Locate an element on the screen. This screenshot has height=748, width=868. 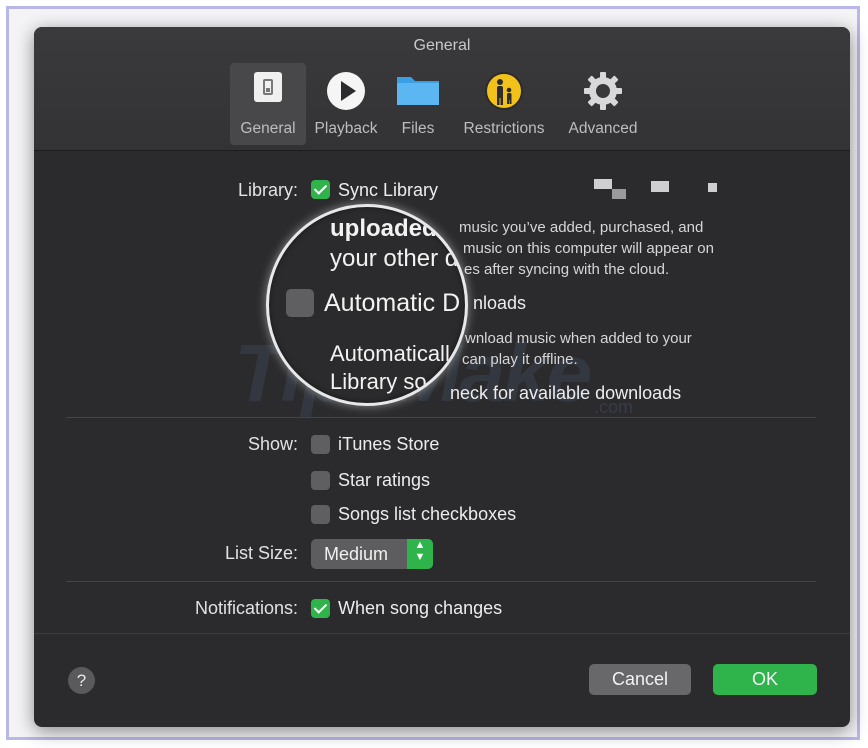
library-label: Library: is located at coordinates (267, 190).